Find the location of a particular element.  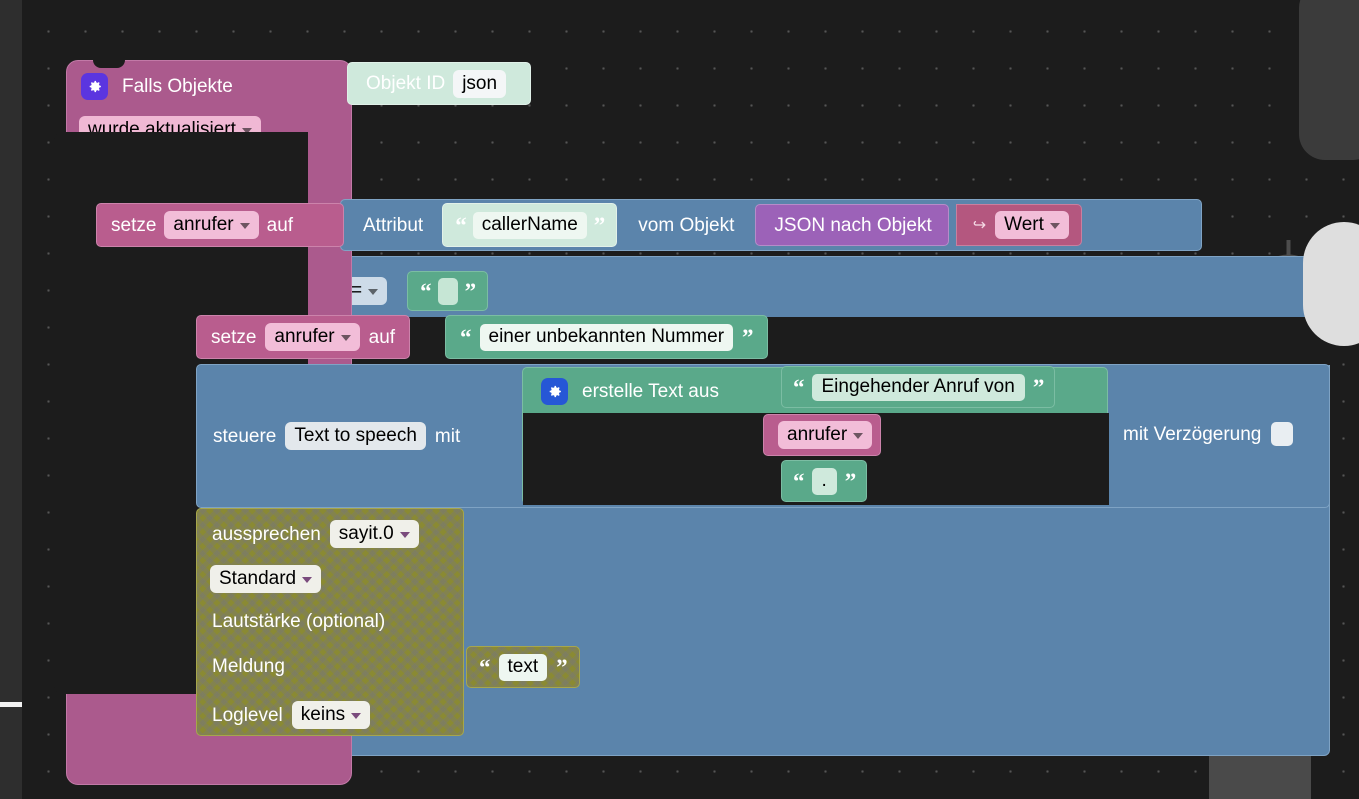

trigger-title: Falls Objekte is located at coordinates (177, 86).